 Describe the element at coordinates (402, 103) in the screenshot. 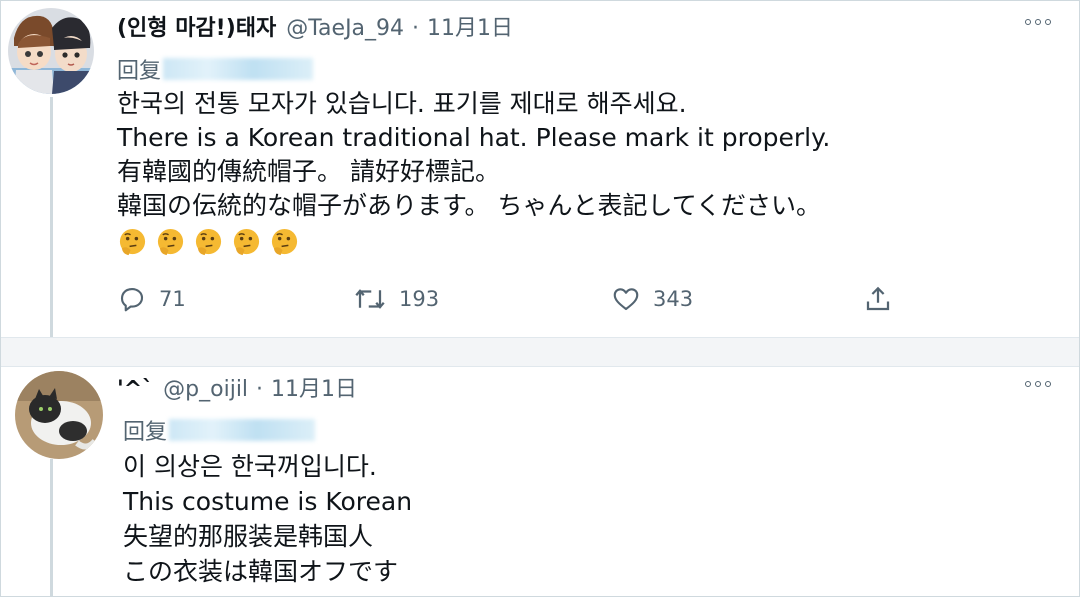

I see `tweet-line: 한국의 전통 모자가 있습니다. 표기를 제대로 해주세요.` at that location.